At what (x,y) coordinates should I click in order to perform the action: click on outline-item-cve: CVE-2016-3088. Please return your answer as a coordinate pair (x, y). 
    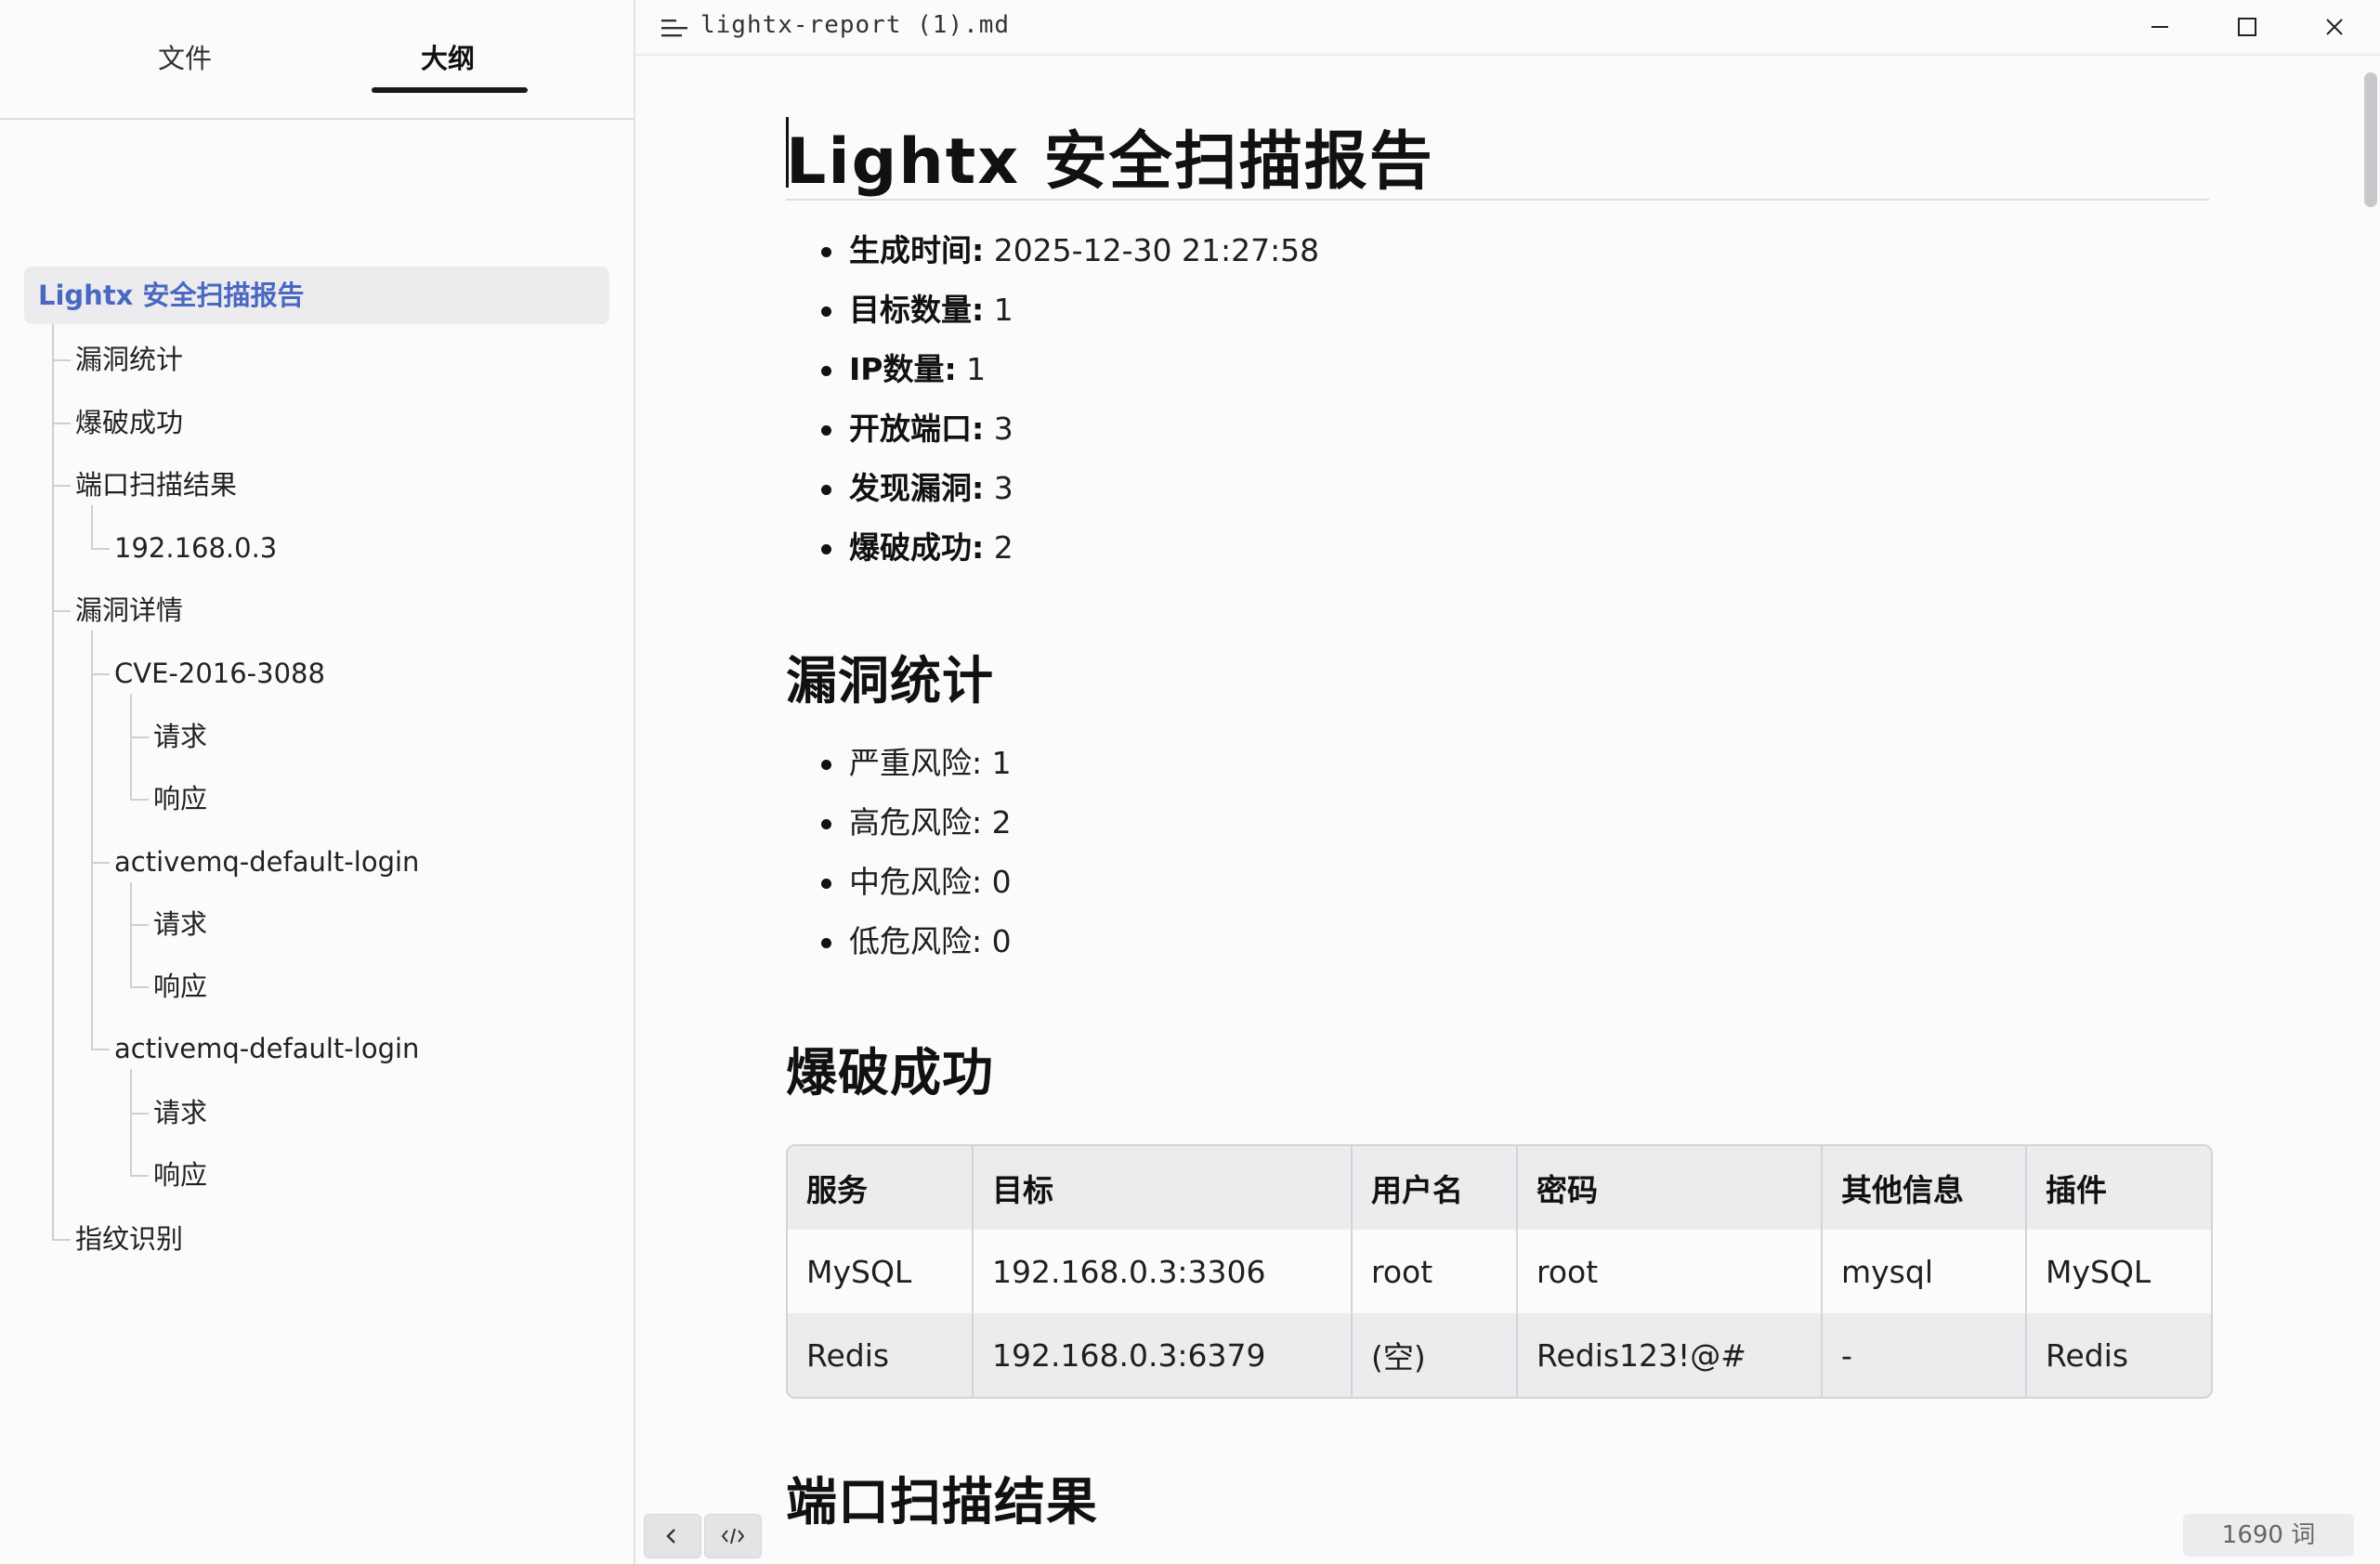
    Looking at the image, I should click on (219, 673).